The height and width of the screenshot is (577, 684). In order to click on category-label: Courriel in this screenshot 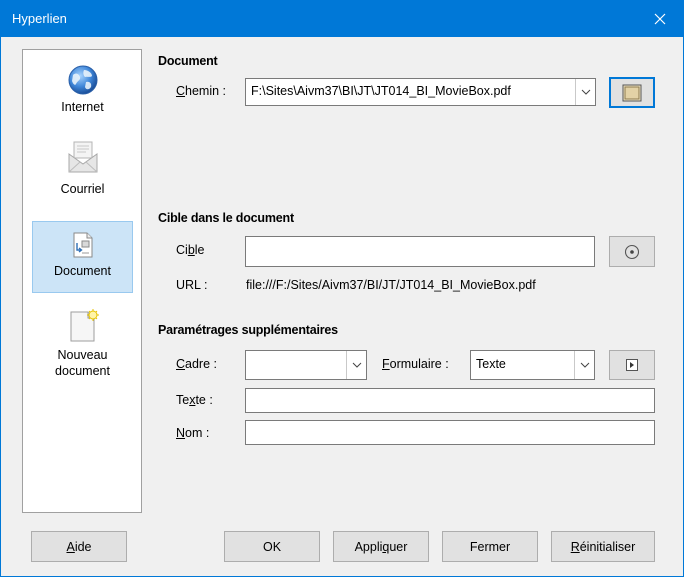, I will do `click(82, 189)`.